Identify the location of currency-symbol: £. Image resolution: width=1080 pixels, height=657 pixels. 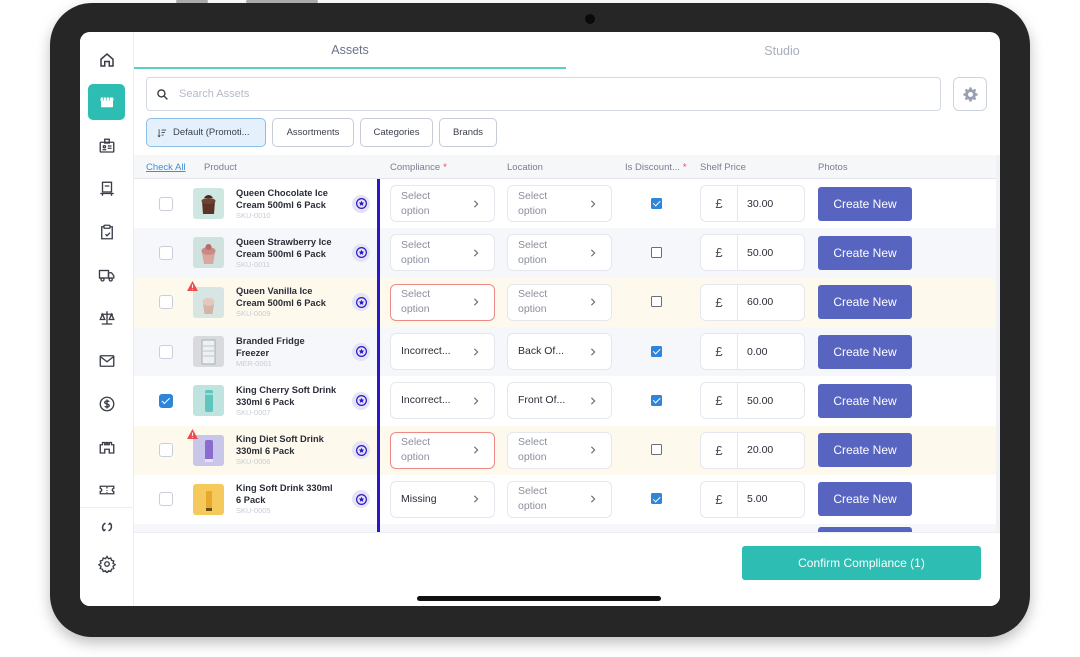
(719, 499).